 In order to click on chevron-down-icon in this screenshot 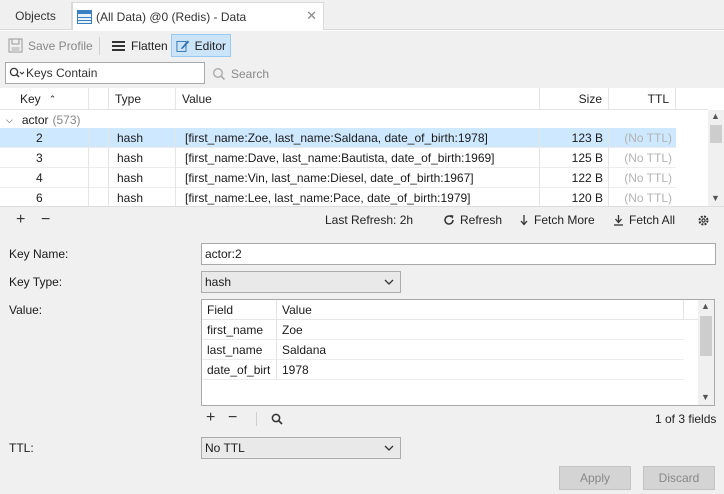, I will do `click(389, 282)`.